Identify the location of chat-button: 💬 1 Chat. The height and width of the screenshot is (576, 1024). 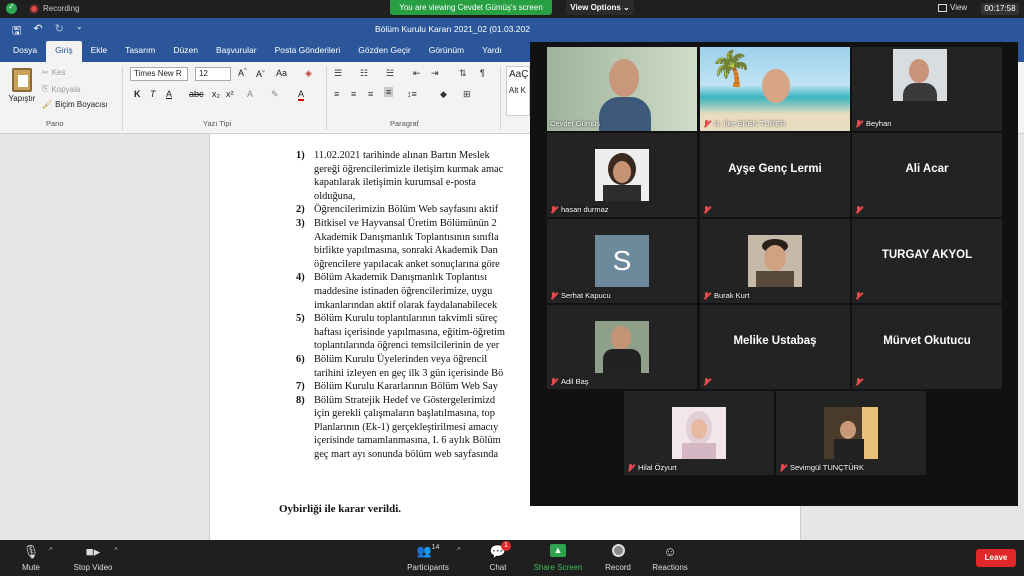
(498, 556).